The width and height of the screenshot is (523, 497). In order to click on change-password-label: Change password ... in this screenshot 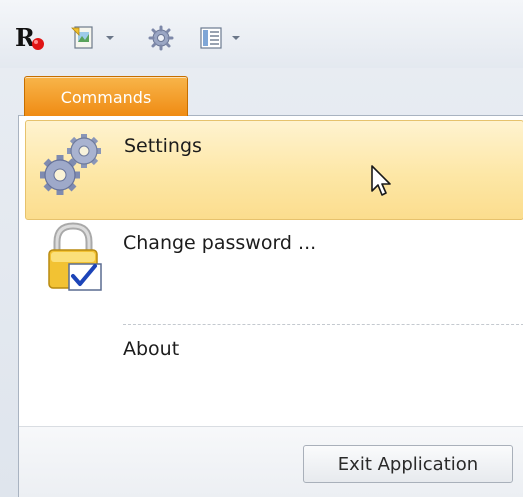, I will do `click(220, 243)`.